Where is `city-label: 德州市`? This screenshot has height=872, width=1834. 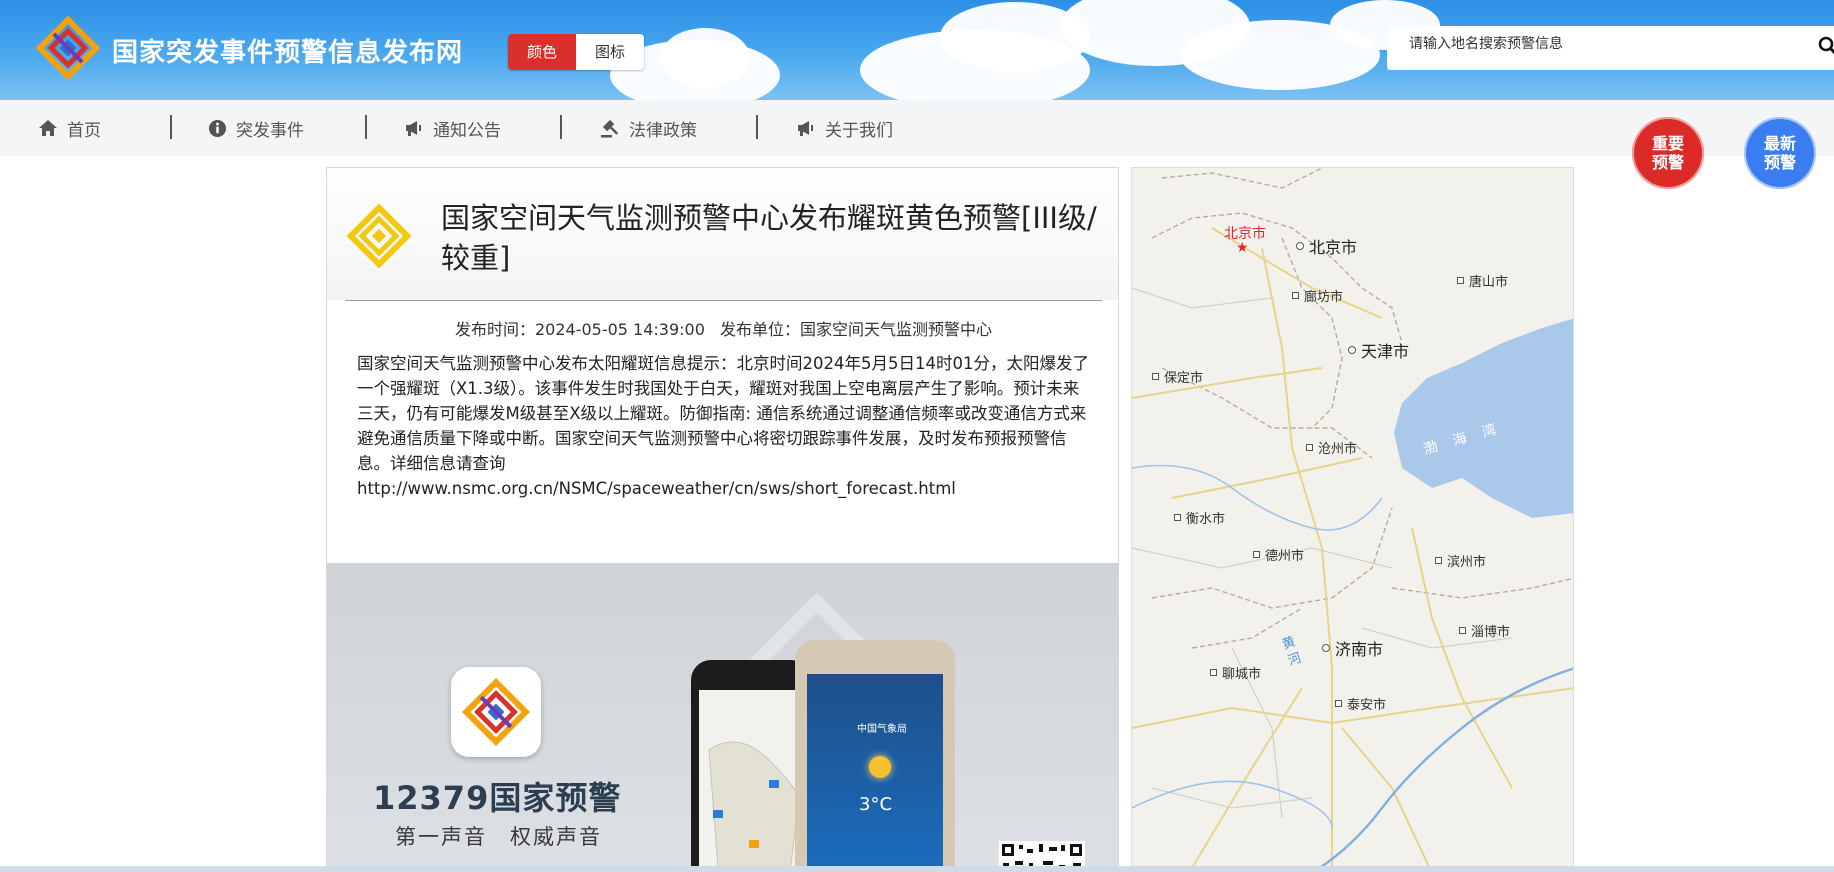 city-label: 德州市 is located at coordinates (1285, 556).